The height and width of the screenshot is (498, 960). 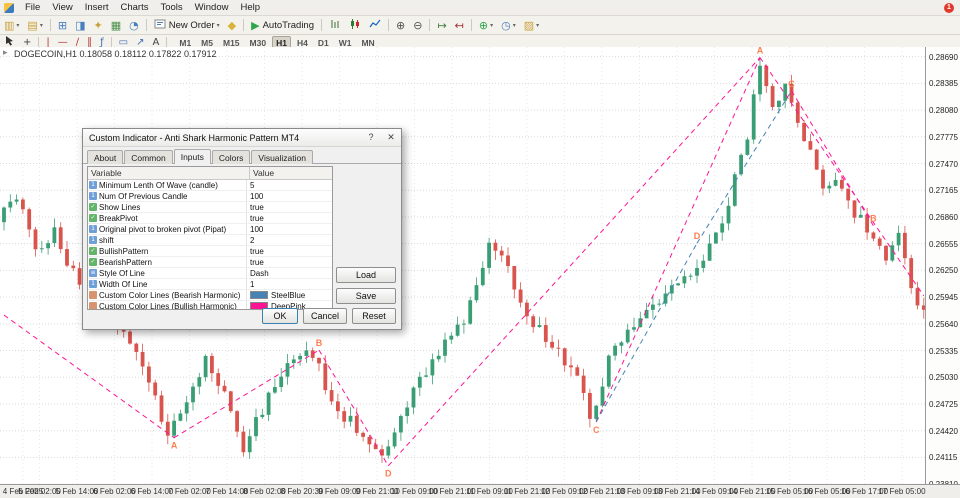 I want to click on input-row: ✓ Show Lines true, so click(x=210, y=207).